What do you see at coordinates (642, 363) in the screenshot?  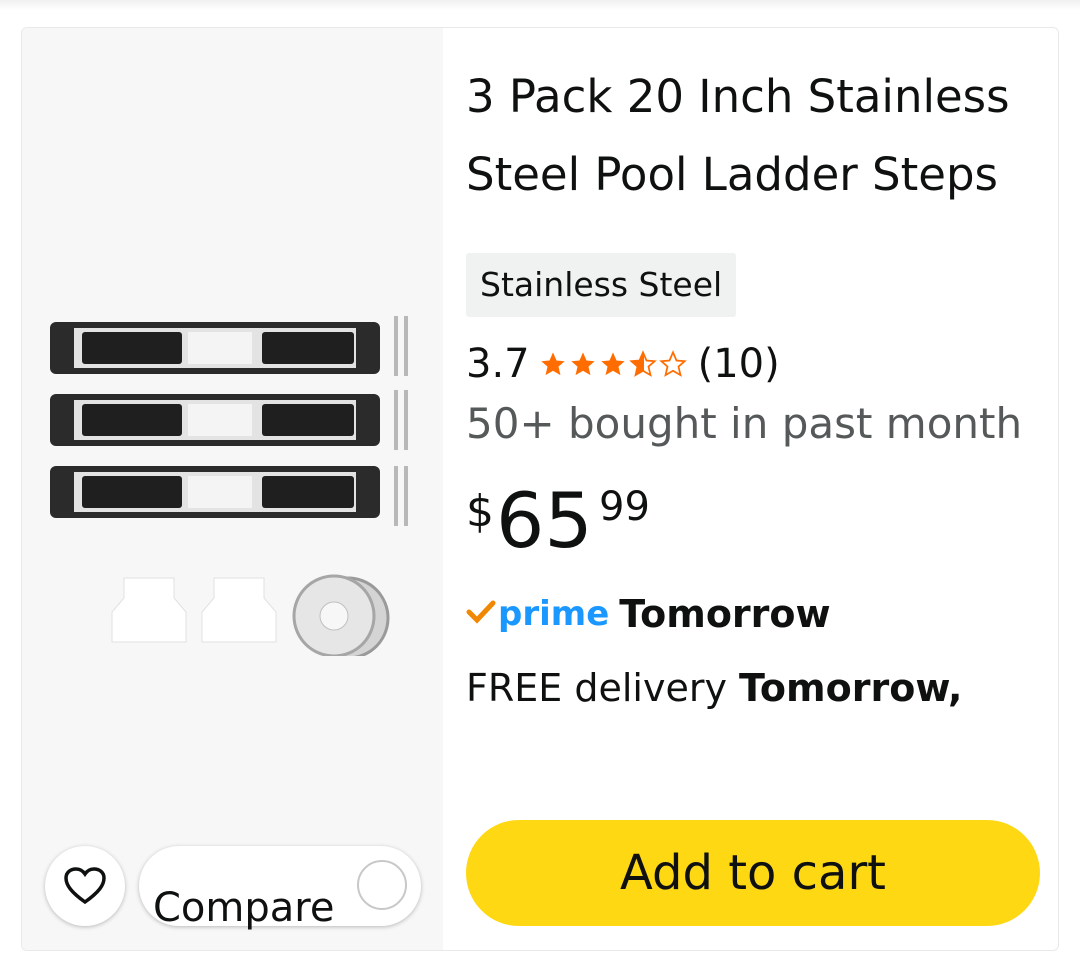 I see `star-half-icon` at bounding box center [642, 363].